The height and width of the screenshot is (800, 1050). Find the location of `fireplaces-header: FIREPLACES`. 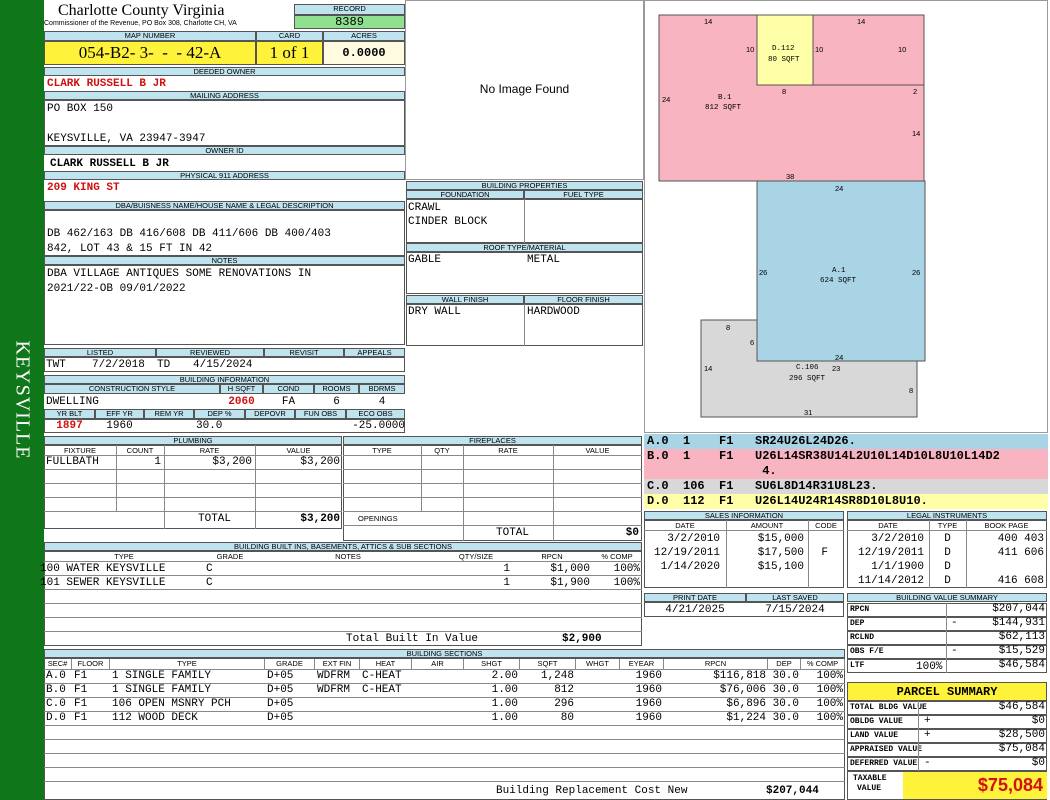

fireplaces-header: FIREPLACES is located at coordinates (492, 440).